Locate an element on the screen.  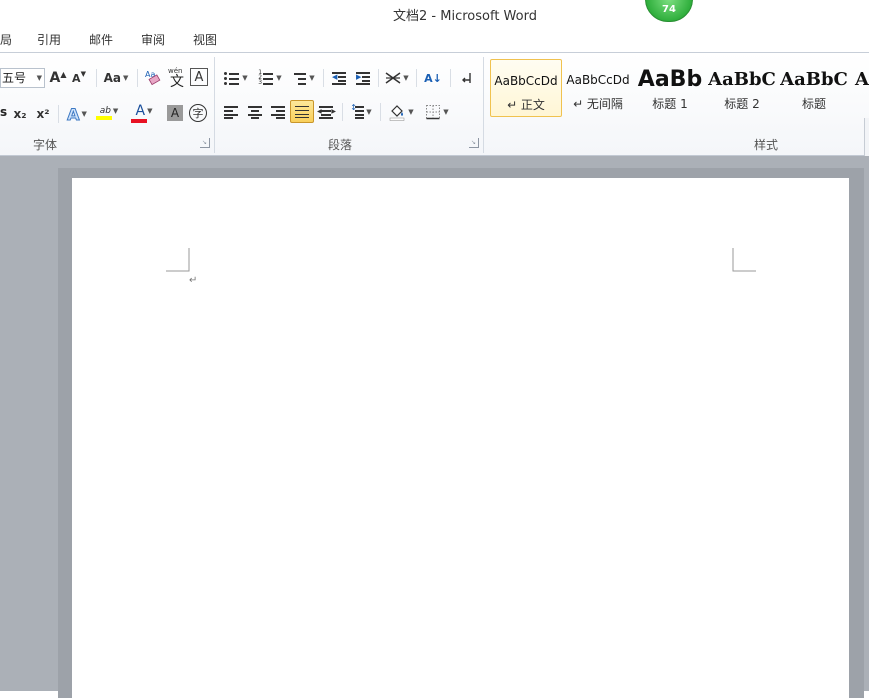
window-title: 文档2 - Microsoft Word is located at coordinates (465, 16).